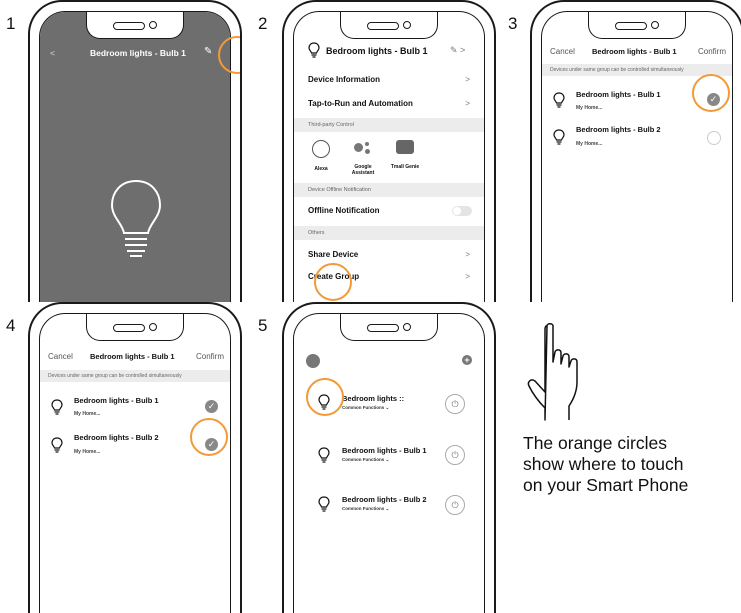 The width and height of the screenshot is (741, 613). What do you see at coordinates (321, 149) in the screenshot?
I see `alexa-icon` at bounding box center [321, 149].